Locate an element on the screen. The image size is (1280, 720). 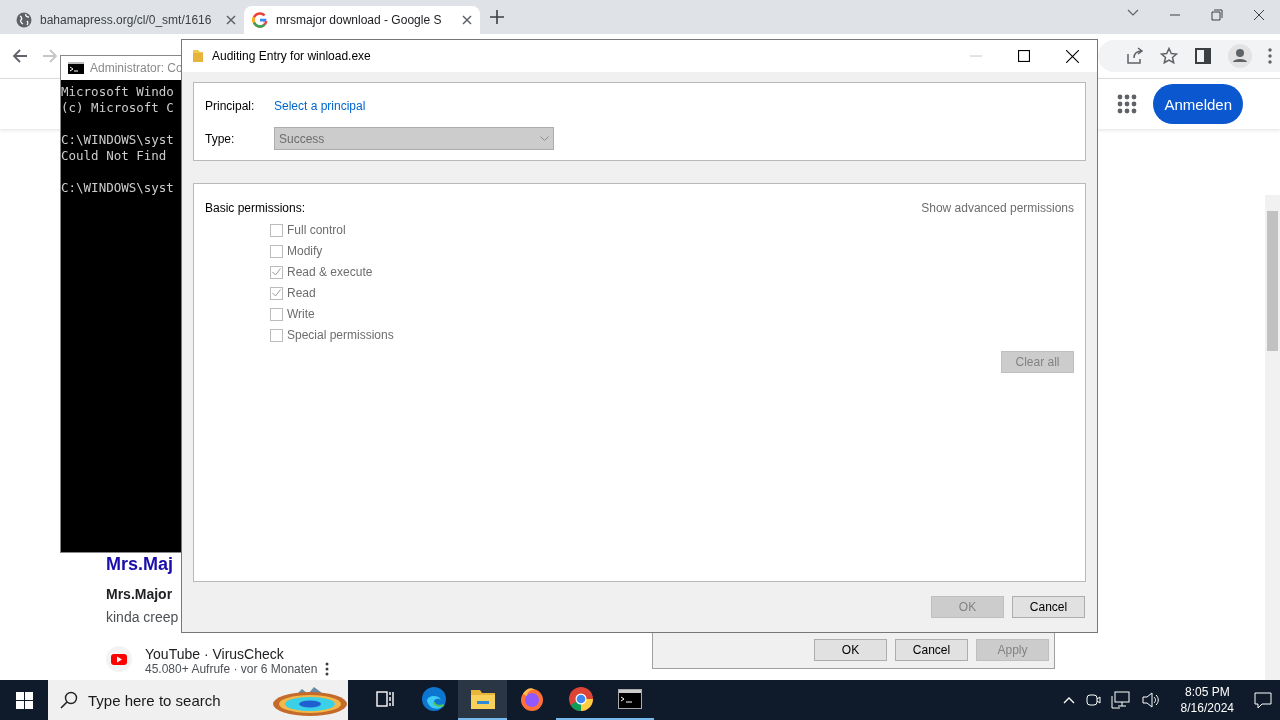
select-principal-link: Select a principal is located at coordinates (320, 106).